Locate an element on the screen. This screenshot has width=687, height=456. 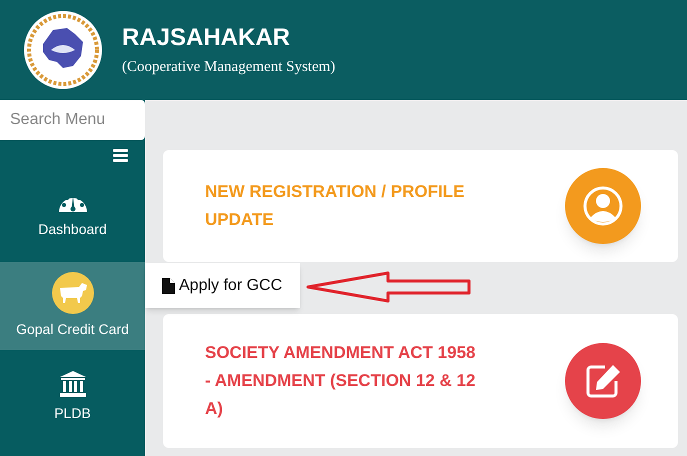
search-field: Search Menu is located at coordinates (72, 120).